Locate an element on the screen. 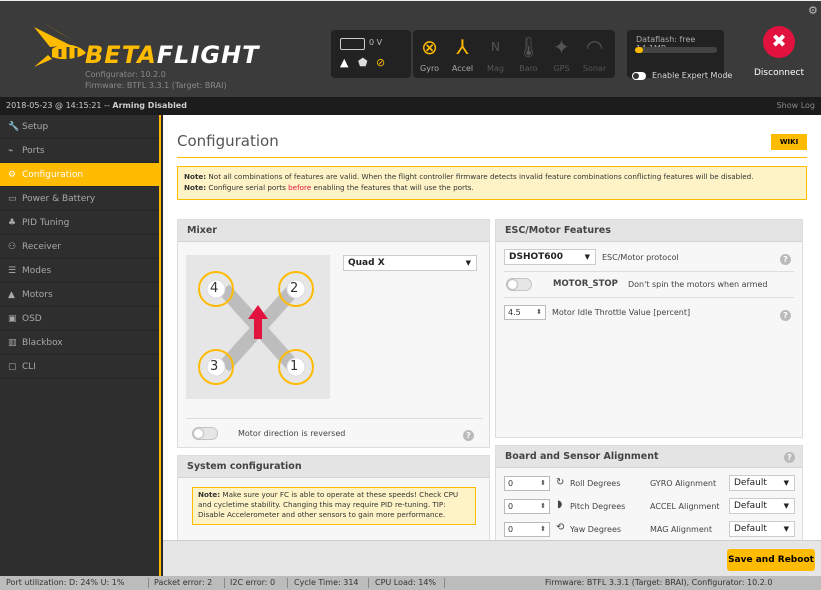 This screenshot has height=590, width=821. mag-alignment-select: Default ▼ is located at coordinates (762, 529).